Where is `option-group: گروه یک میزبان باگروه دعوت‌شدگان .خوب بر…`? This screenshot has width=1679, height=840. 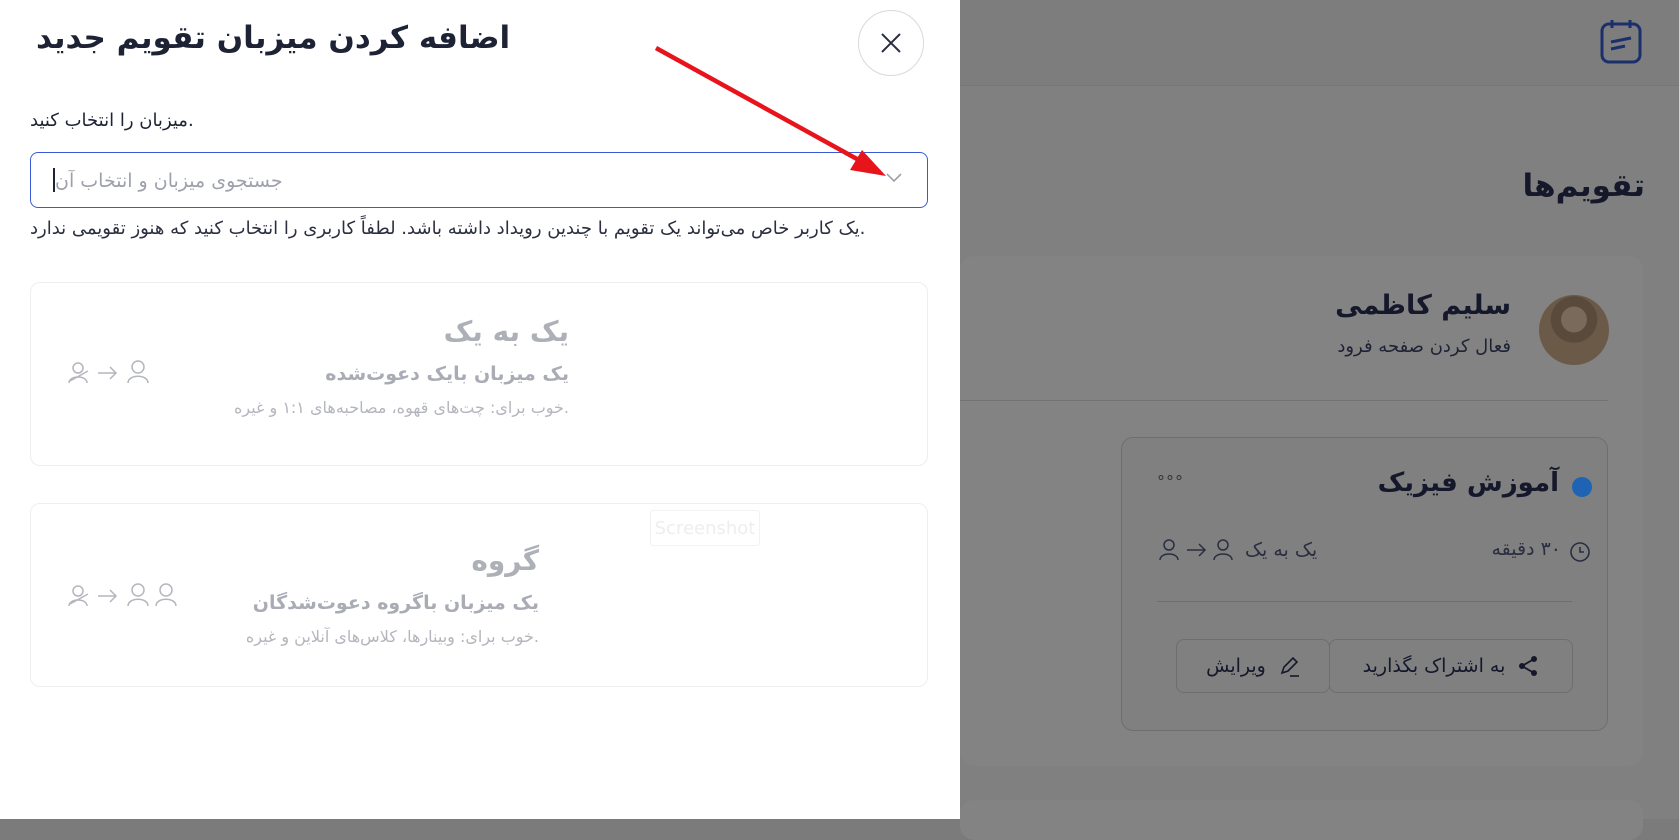
option-group: گروه یک میزبان باگروه دعوت‌شدگان .خوب بر… is located at coordinates (479, 595).